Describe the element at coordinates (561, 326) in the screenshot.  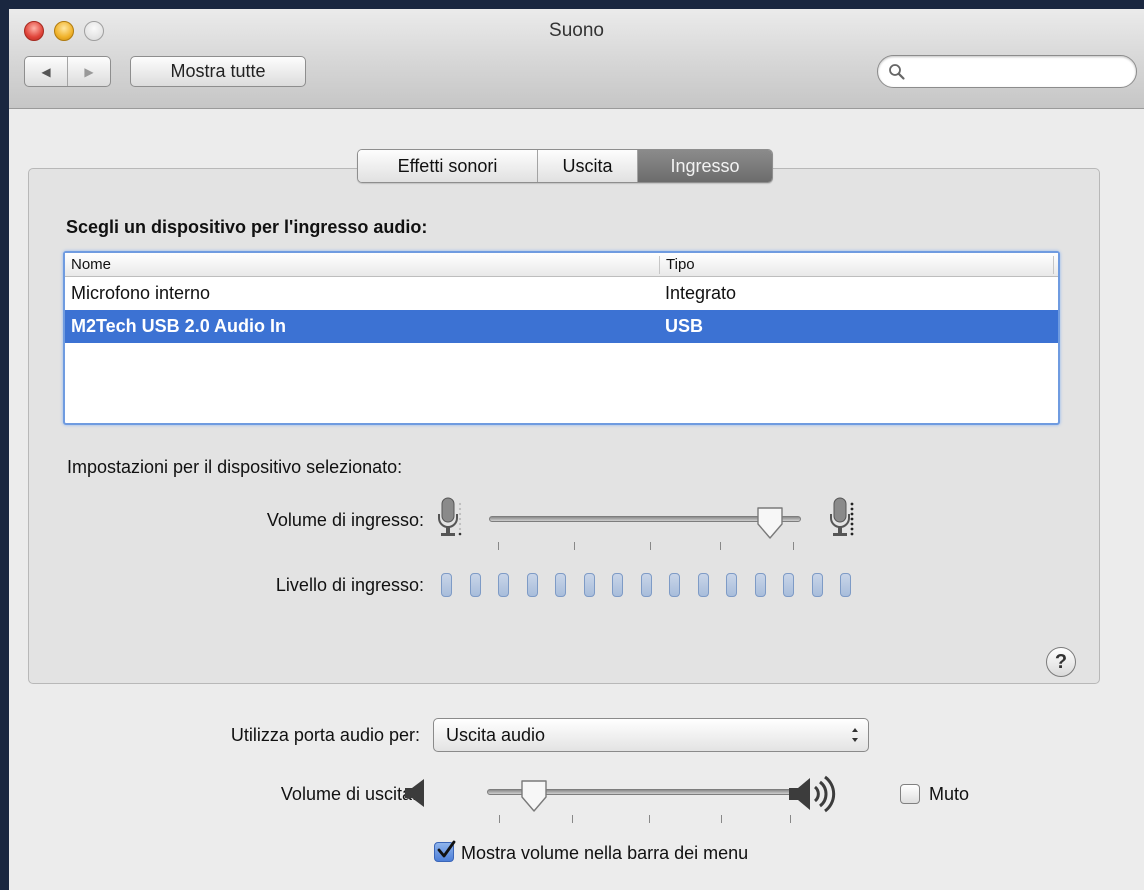
I see `table-row-selected: M2Tech USB 2.0 Audio In USB` at that location.